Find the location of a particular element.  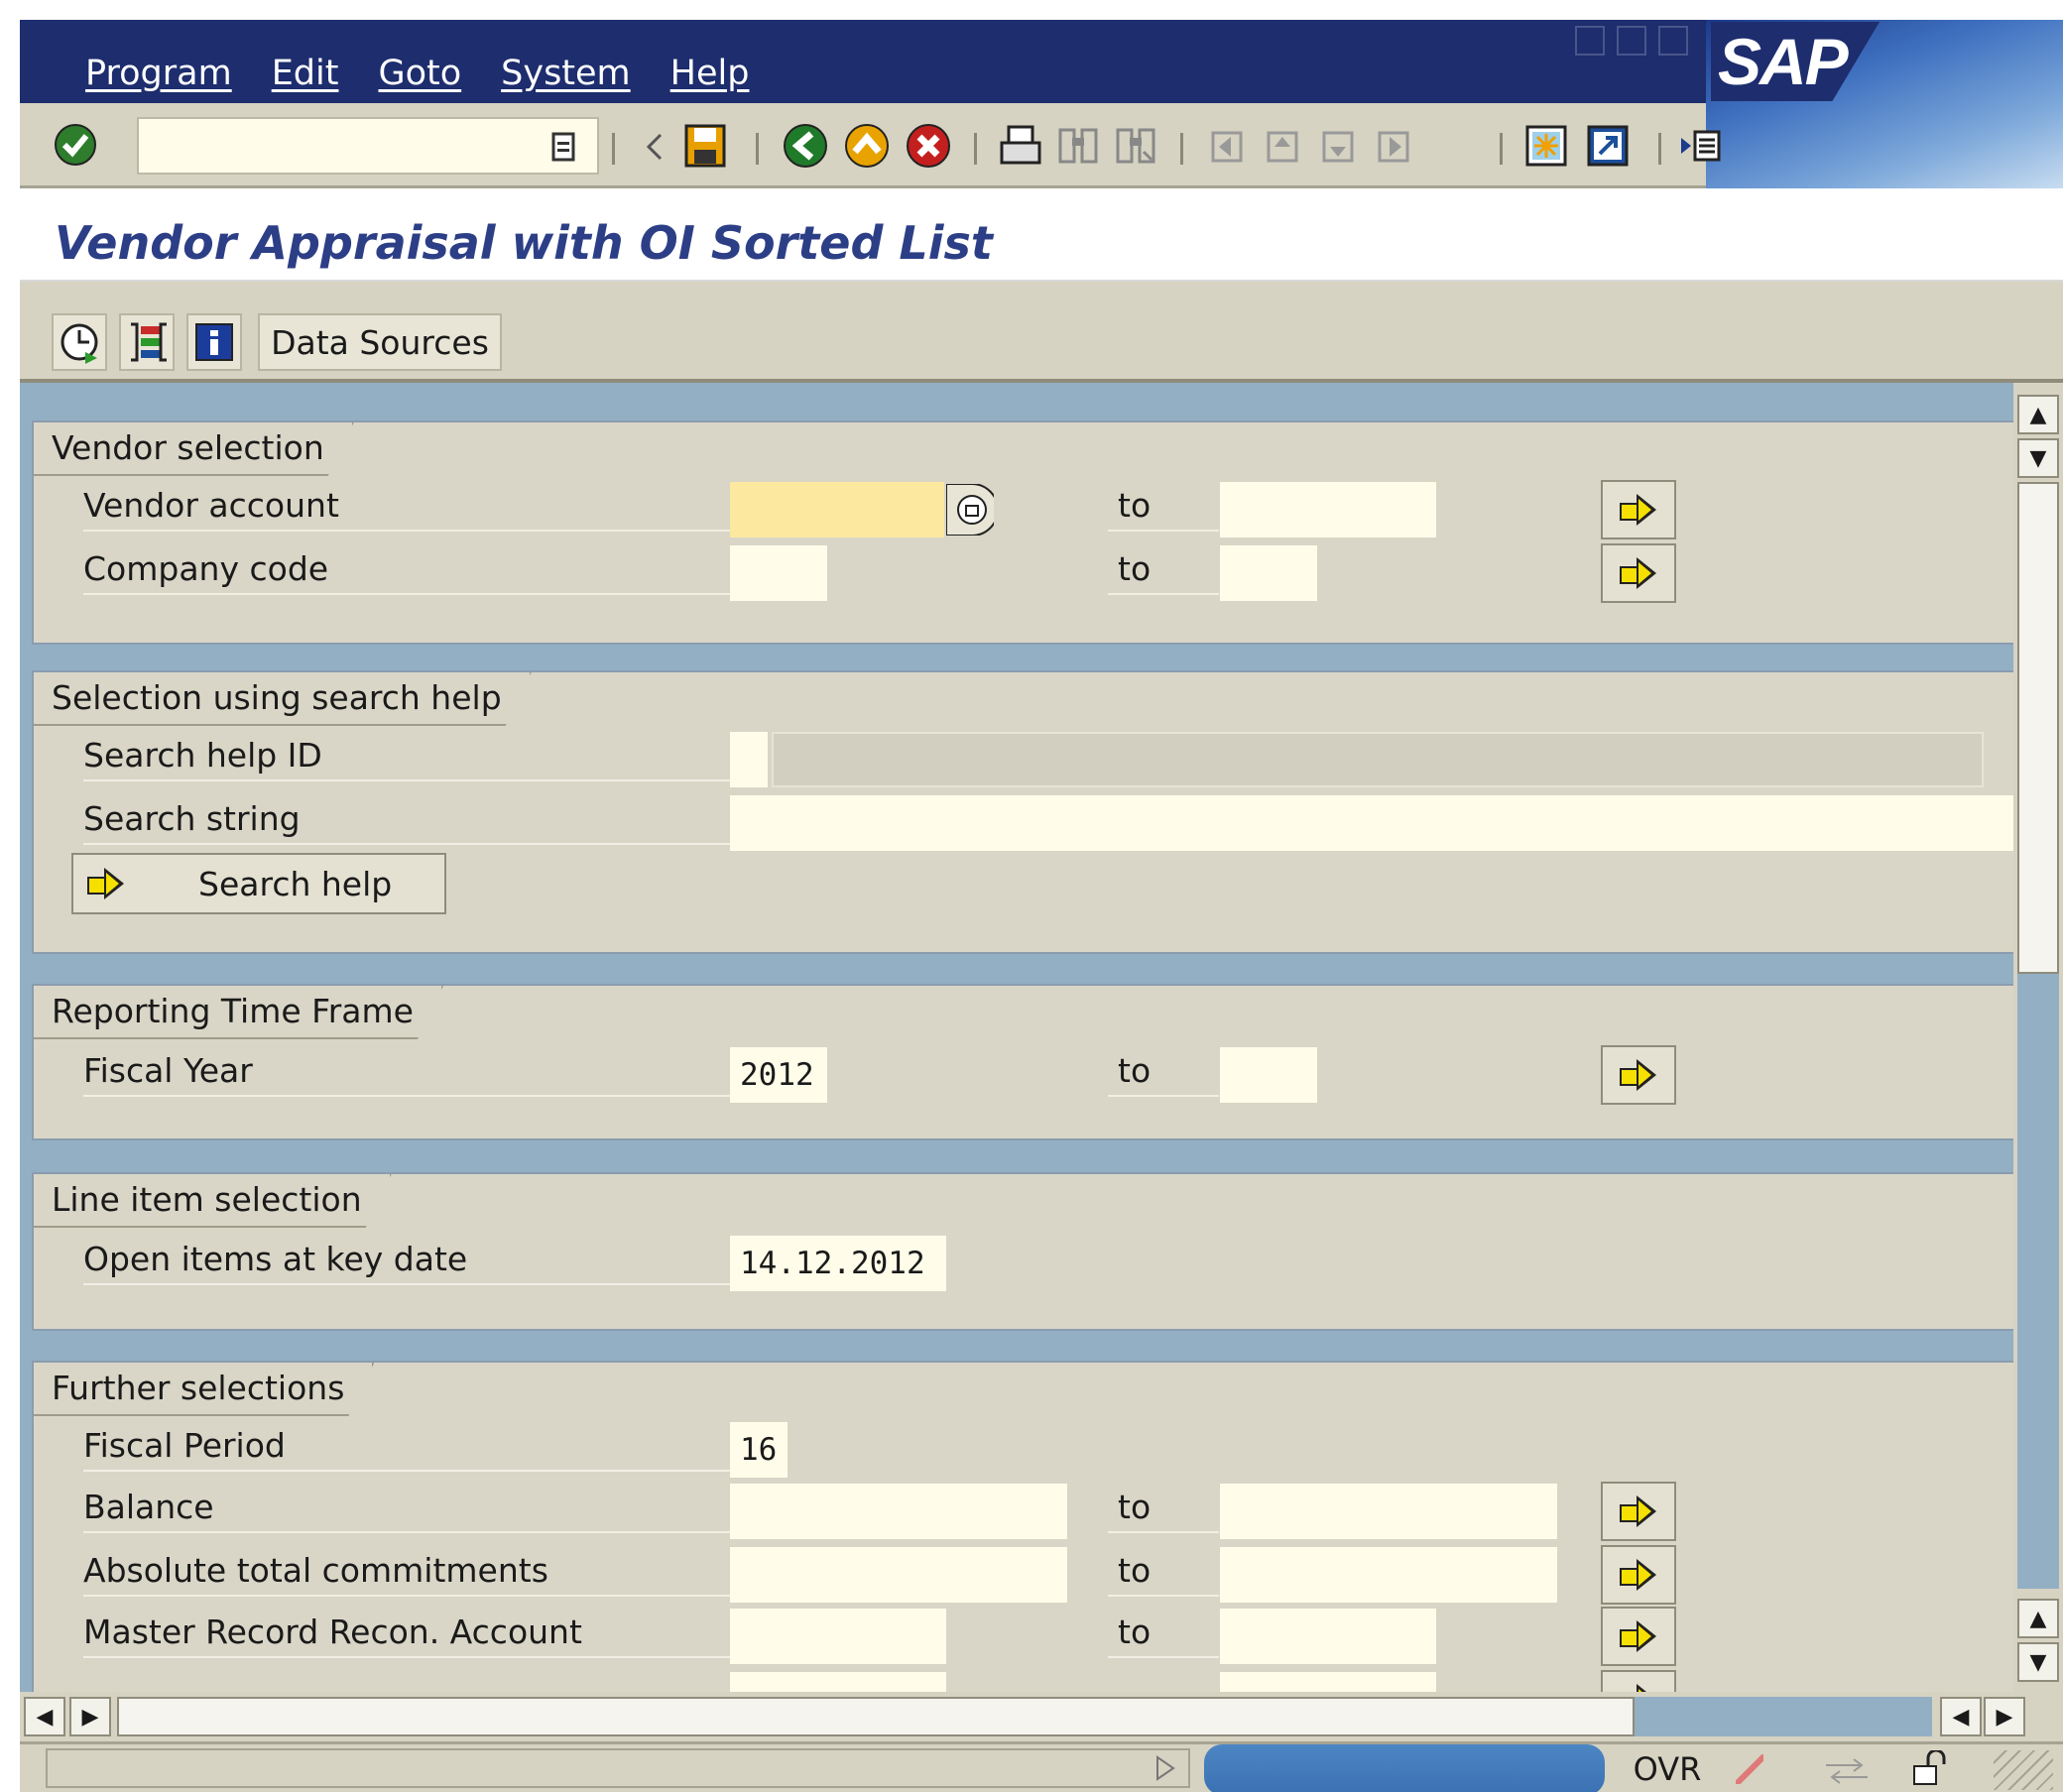

shortcut-icon is located at coordinates (1608, 146).